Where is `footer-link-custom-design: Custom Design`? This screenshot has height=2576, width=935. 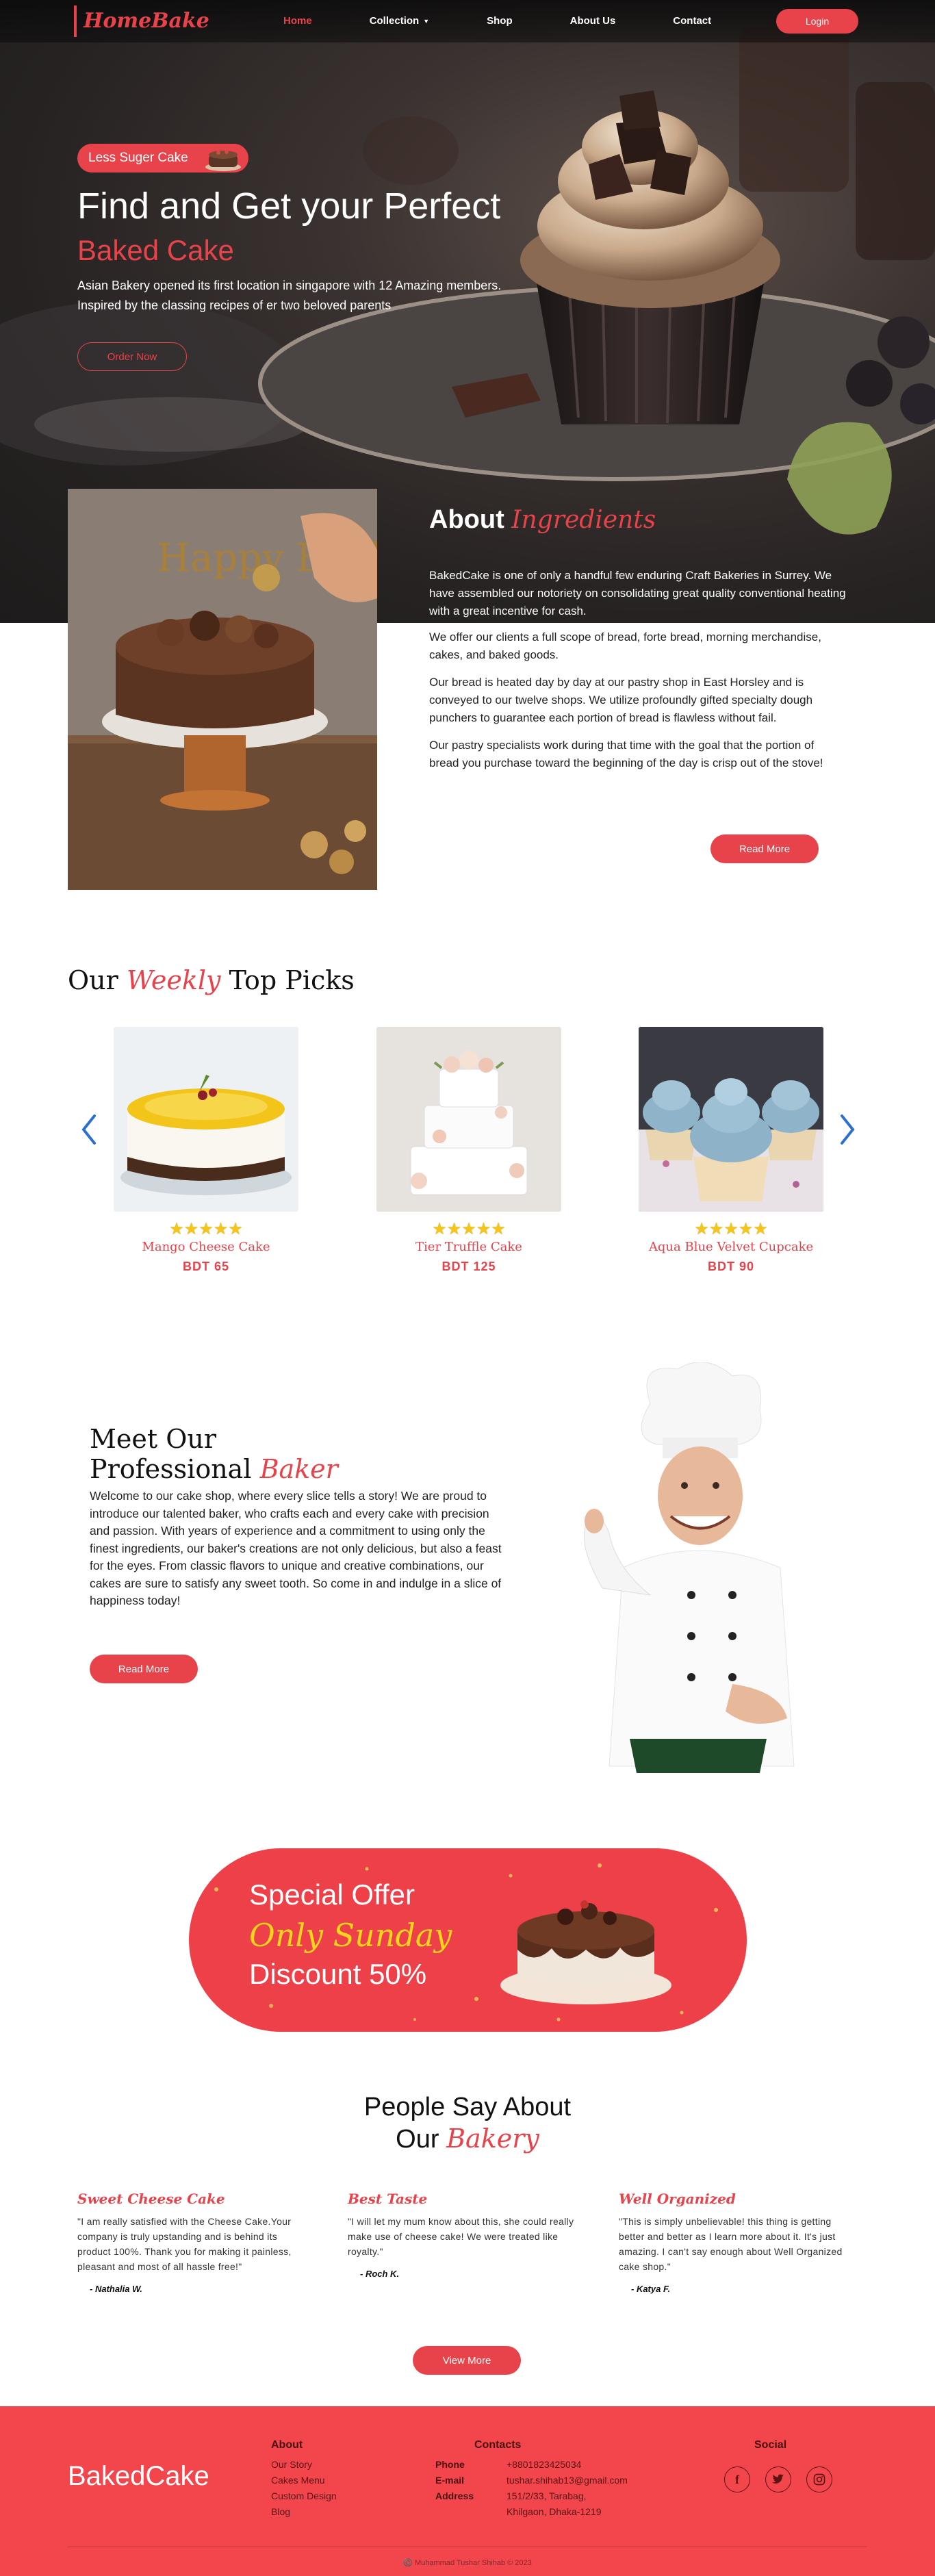
footer-link-custom-design: Custom Design is located at coordinates (304, 2496).